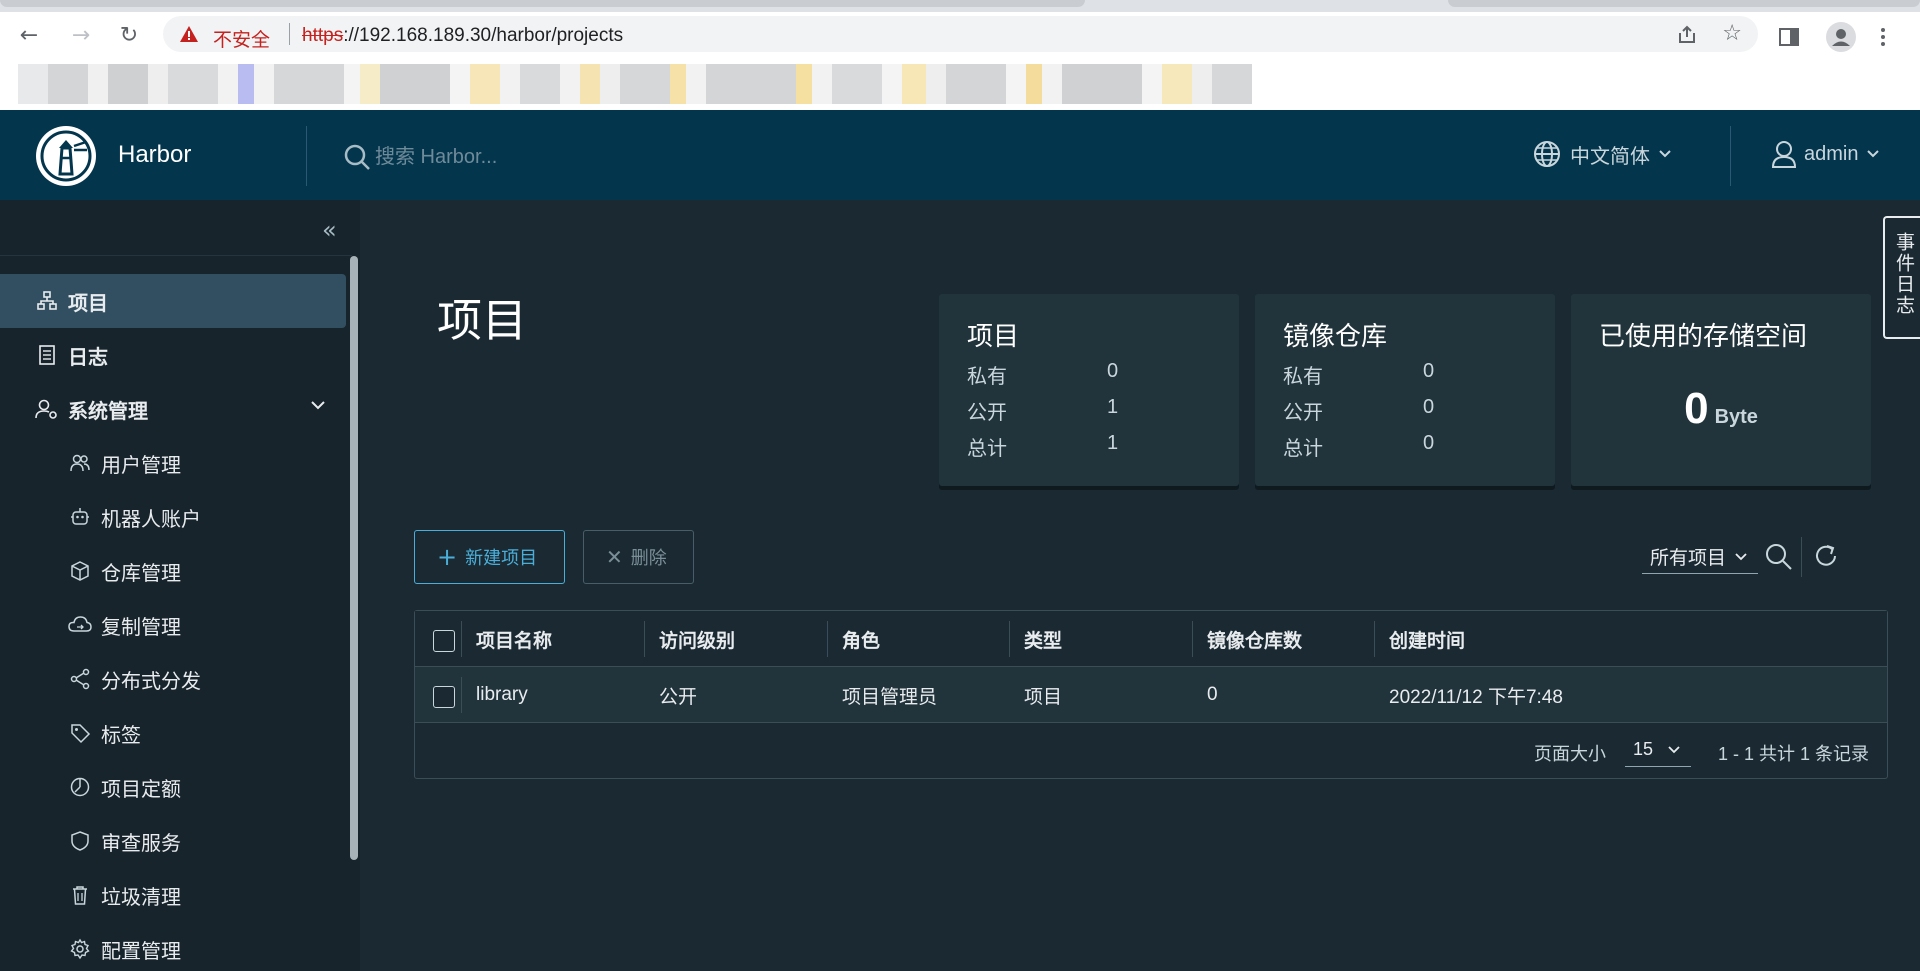 The image size is (1920, 971). I want to click on table-footer: 页面大小 15 1 - 1 共计 1 条记录, so click(1151, 751).